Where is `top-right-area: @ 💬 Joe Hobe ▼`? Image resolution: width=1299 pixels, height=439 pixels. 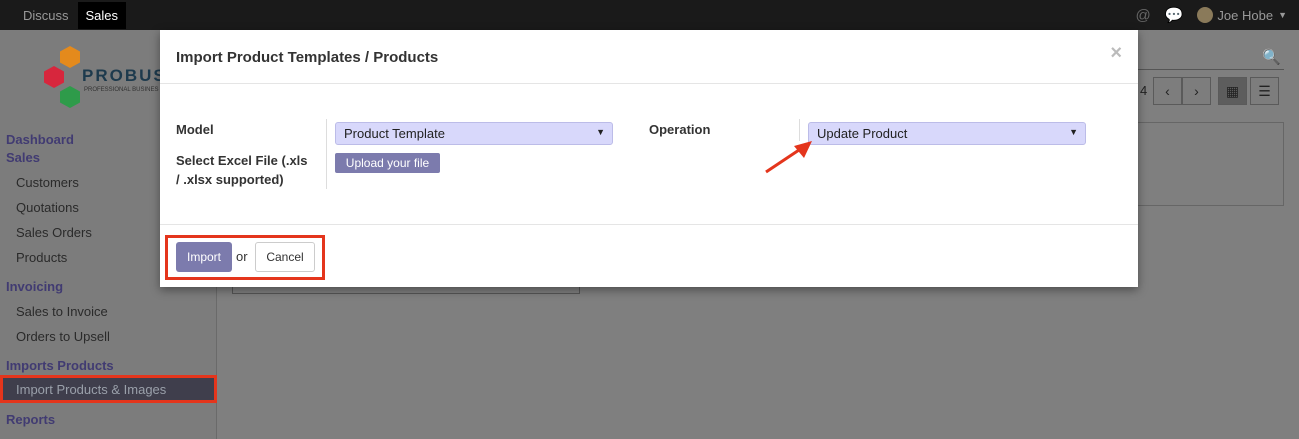
top-right-area: @ 💬 Joe Hobe ▼ is located at coordinates (1212, 15).